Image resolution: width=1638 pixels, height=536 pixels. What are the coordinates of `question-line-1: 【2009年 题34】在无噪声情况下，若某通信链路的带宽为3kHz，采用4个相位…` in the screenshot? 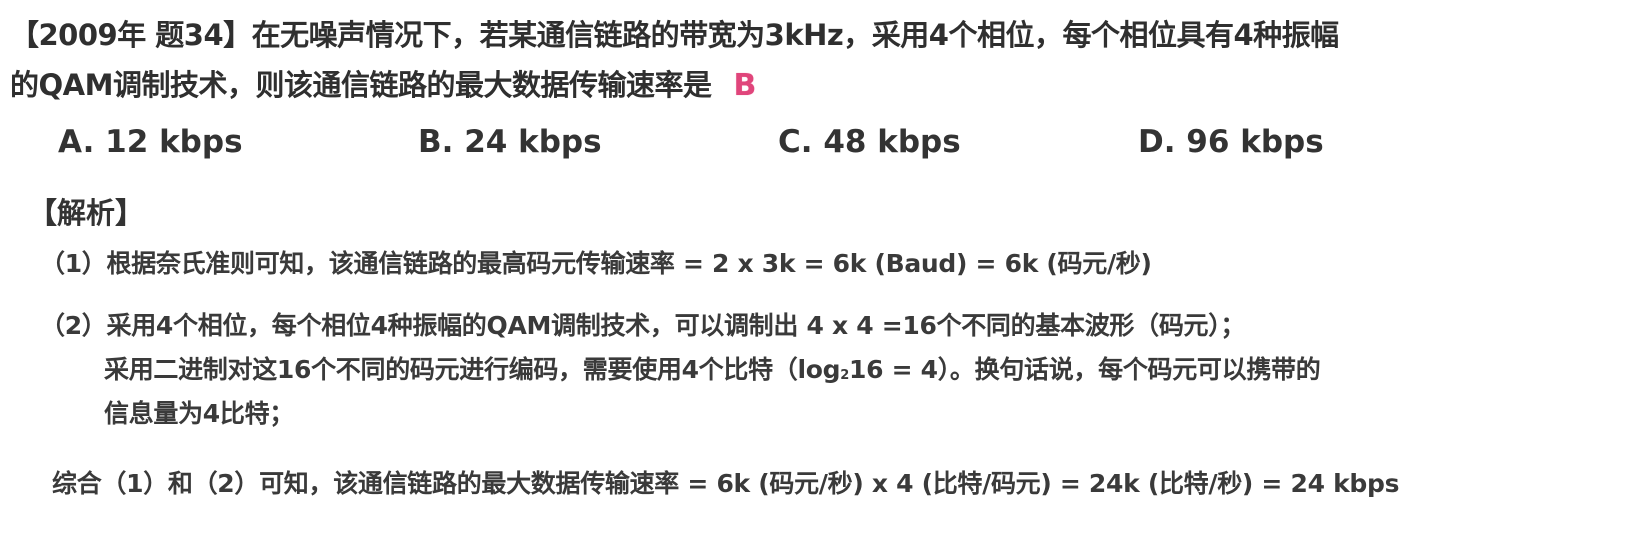 It's located at (674, 35).